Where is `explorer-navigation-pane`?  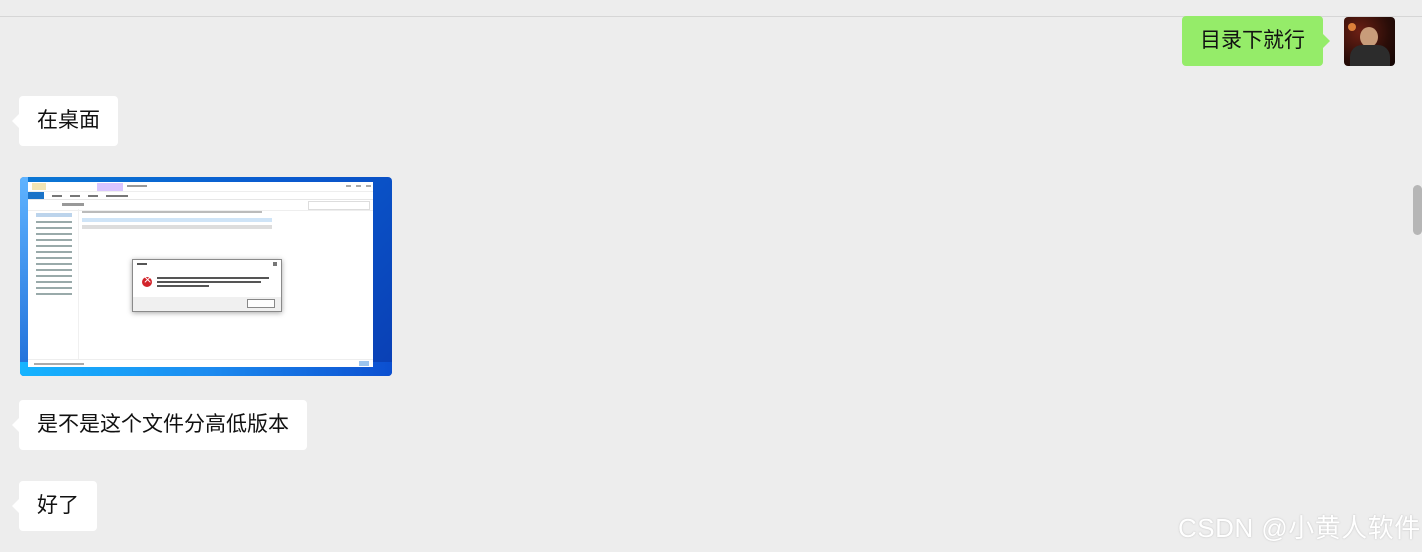
explorer-navigation-pane is located at coordinates (53, 284).